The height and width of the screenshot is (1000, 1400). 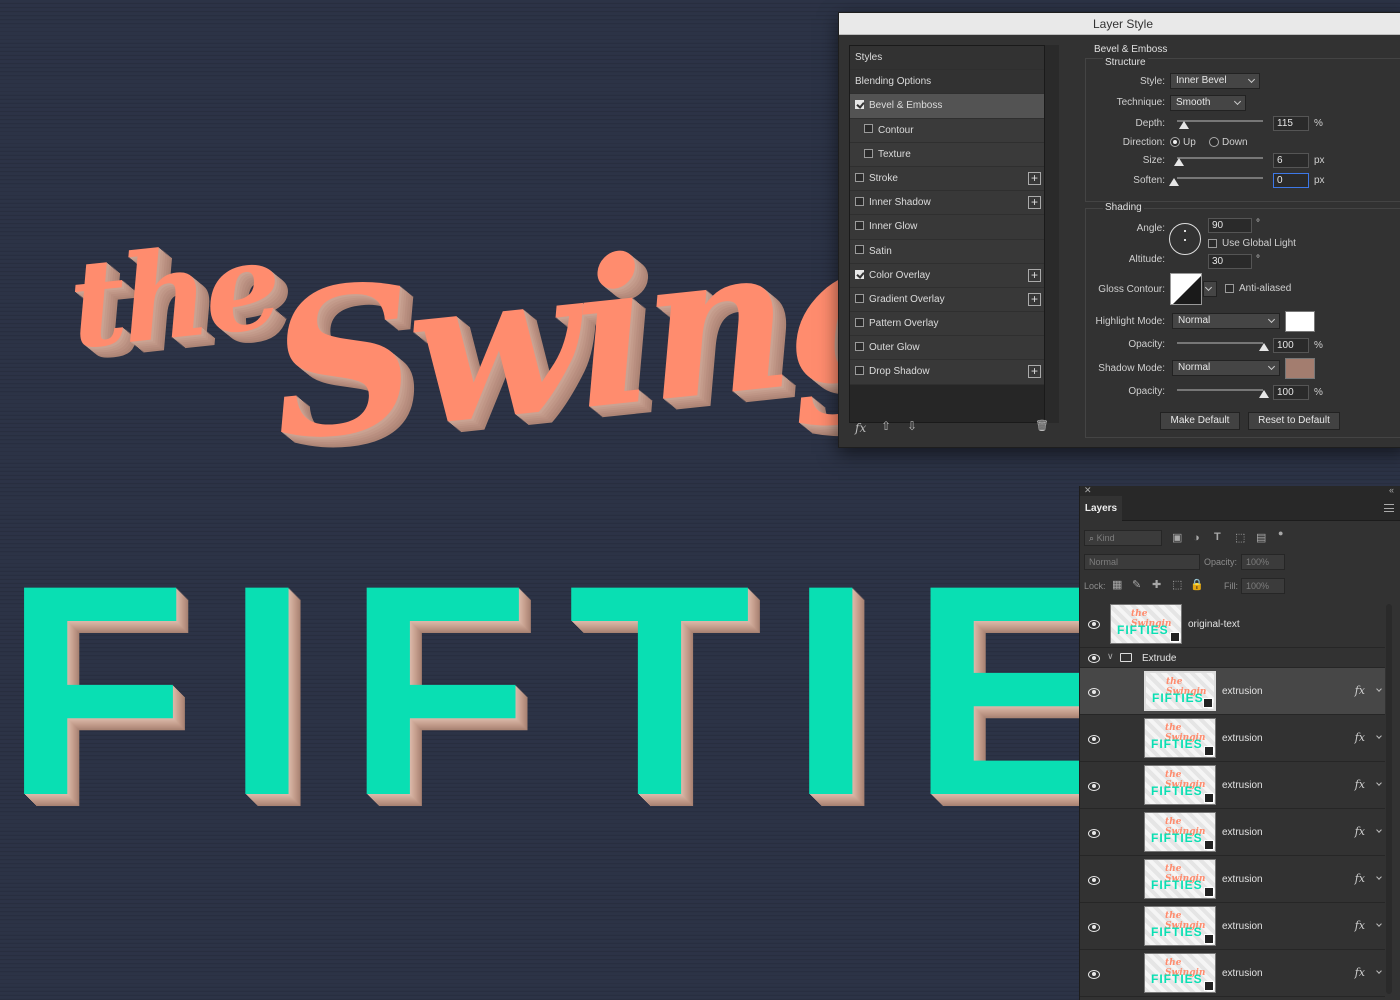 What do you see at coordinates (1229, 288) in the screenshot?
I see `anti-aliased-checkbox` at bounding box center [1229, 288].